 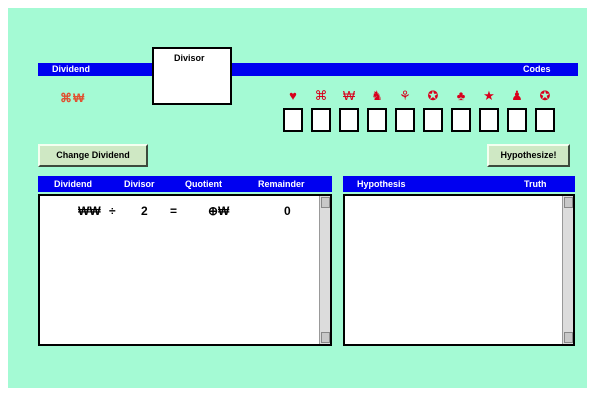 I want to click on row-operator: ÷, so click(x=112, y=211).